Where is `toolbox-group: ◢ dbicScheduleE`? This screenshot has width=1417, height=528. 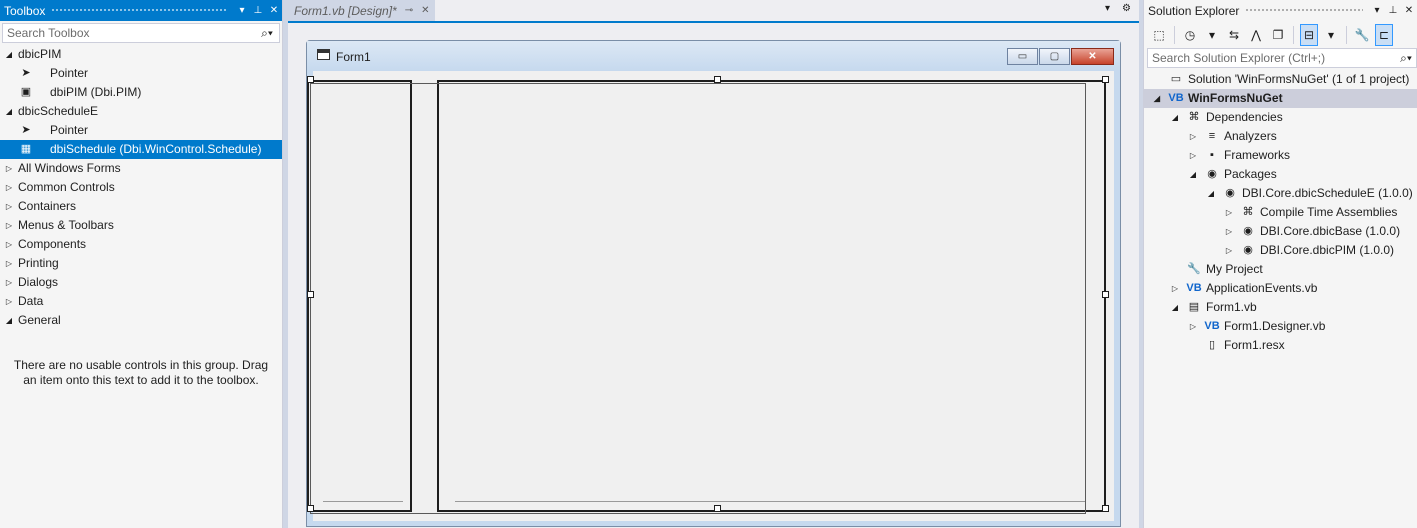 toolbox-group: ◢ dbicScheduleE is located at coordinates (141, 111).